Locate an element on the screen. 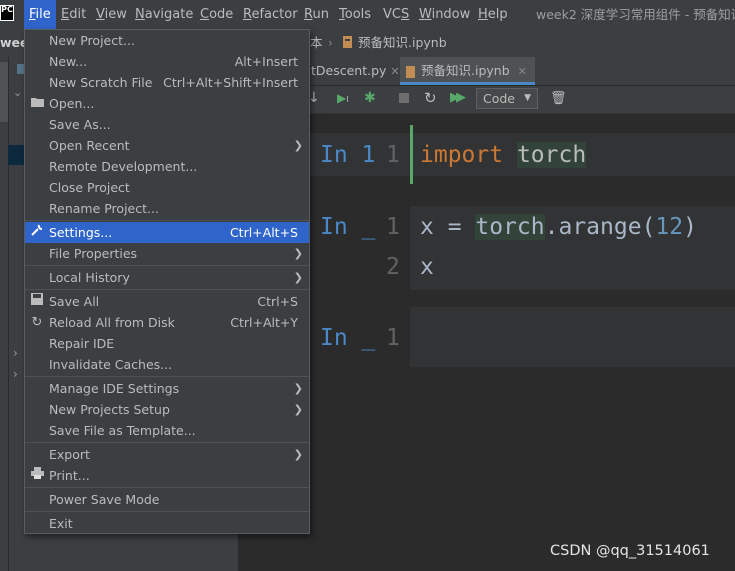 The width and height of the screenshot is (735, 571). menu-item-file-properties: File Properties ❯ is located at coordinates (167, 253).